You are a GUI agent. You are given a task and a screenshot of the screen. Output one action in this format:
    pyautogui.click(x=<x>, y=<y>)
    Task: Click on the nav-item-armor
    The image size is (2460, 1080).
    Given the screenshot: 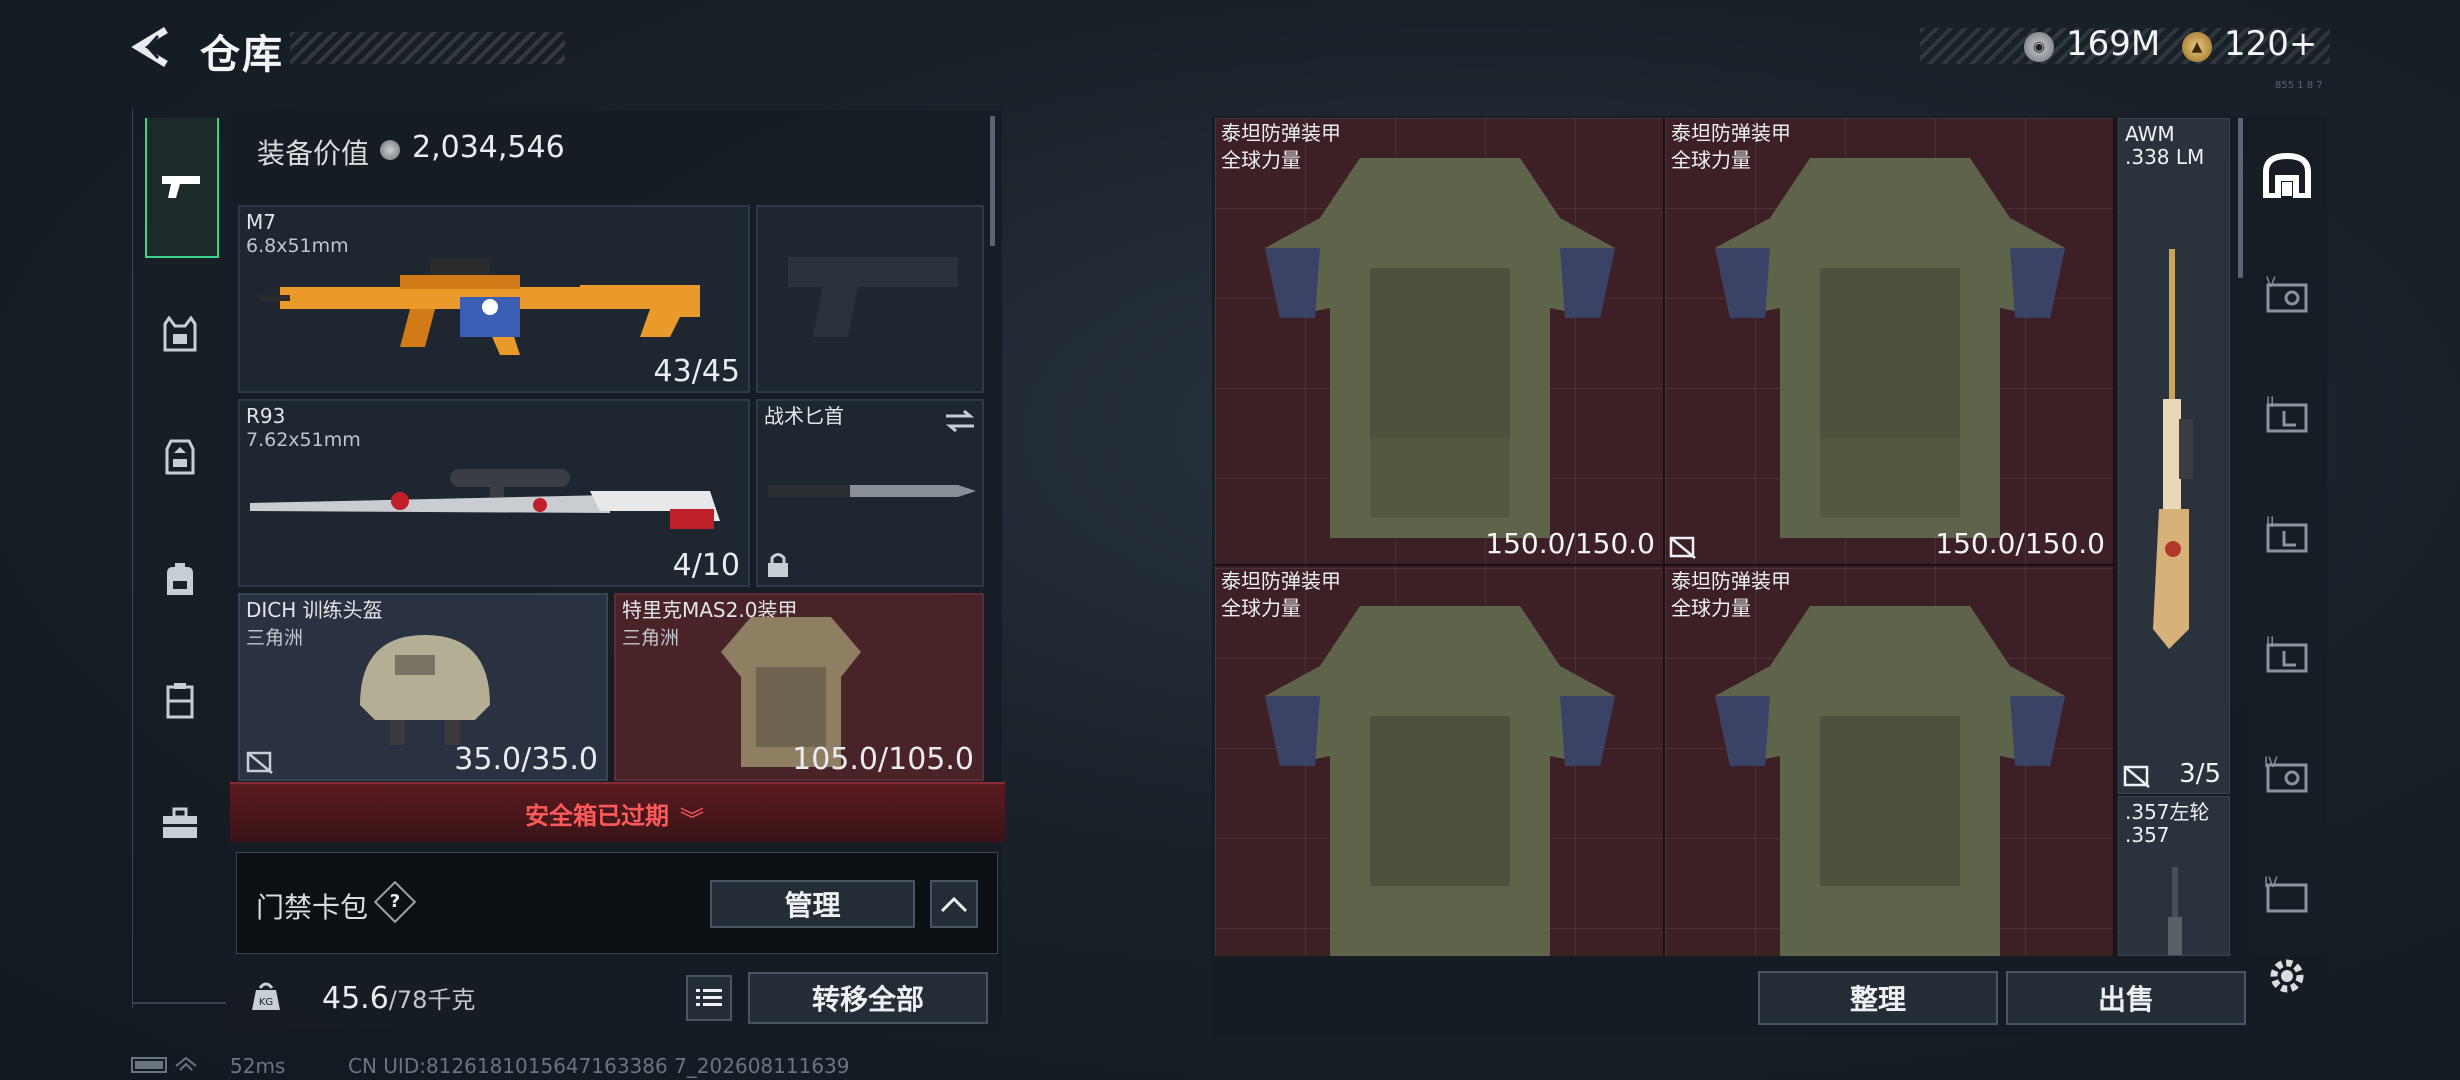 What is the action you would take?
    pyautogui.click(x=180, y=335)
    